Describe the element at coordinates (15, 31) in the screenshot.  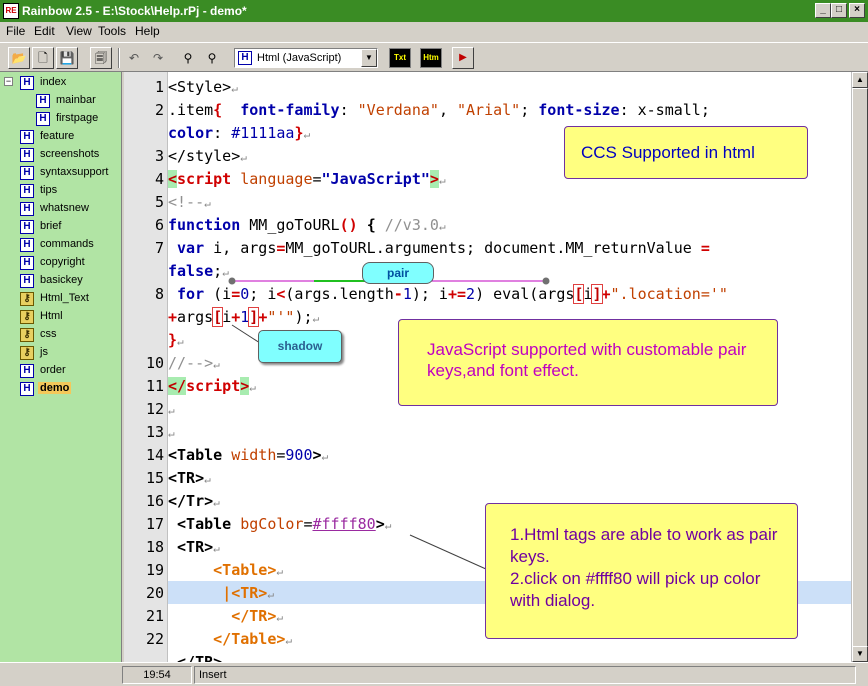
I see `menu-file: File` at that location.